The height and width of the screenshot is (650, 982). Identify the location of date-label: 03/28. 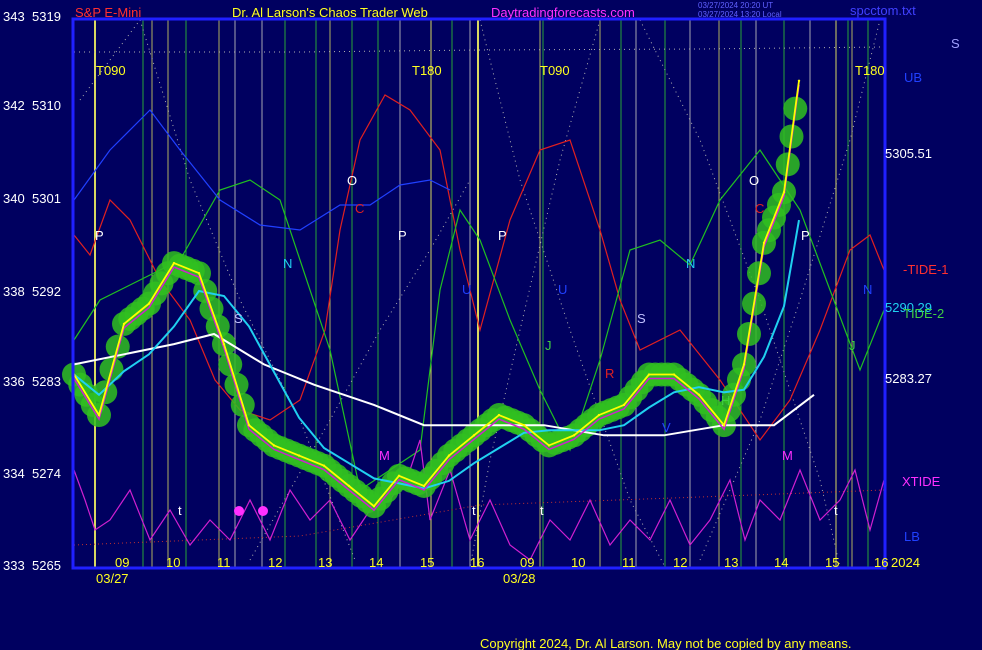
(519, 578).